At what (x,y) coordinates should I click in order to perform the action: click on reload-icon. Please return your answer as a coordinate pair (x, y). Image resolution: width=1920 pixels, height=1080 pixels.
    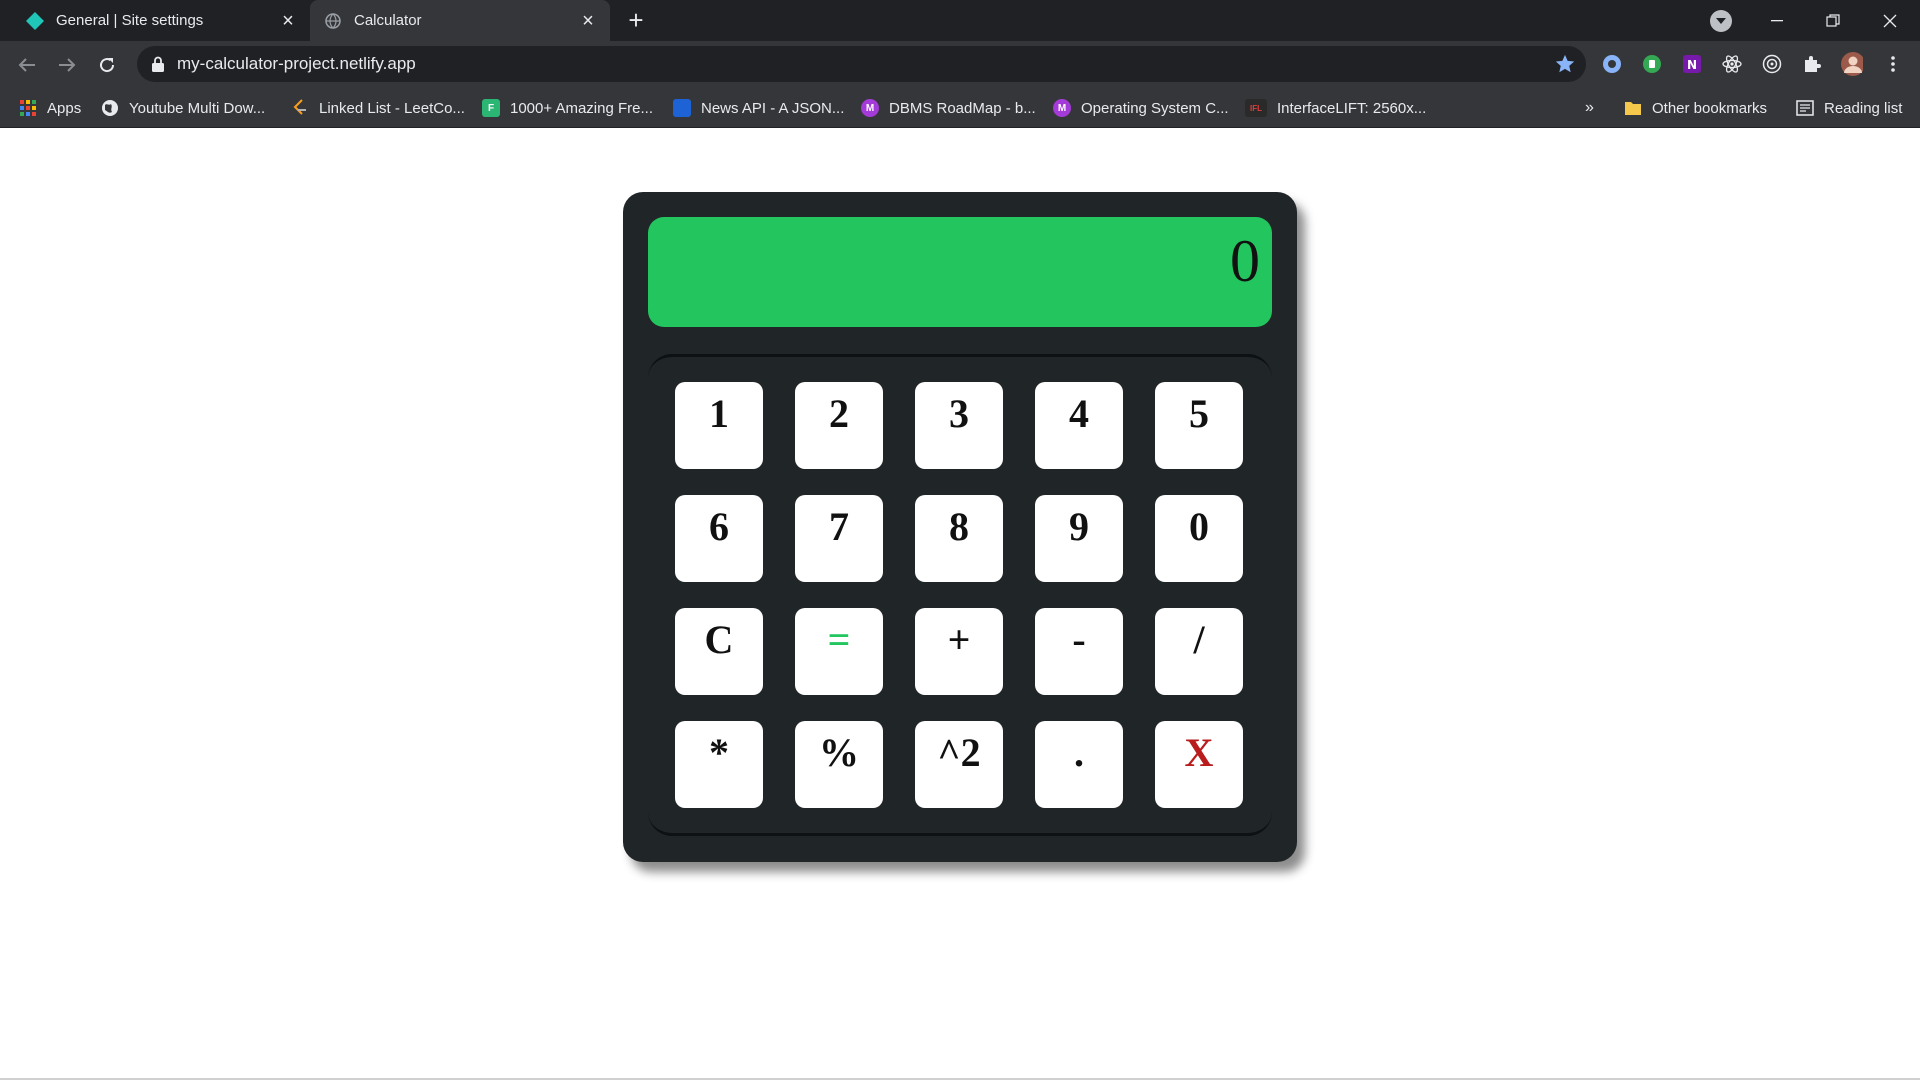
    Looking at the image, I should click on (107, 65).